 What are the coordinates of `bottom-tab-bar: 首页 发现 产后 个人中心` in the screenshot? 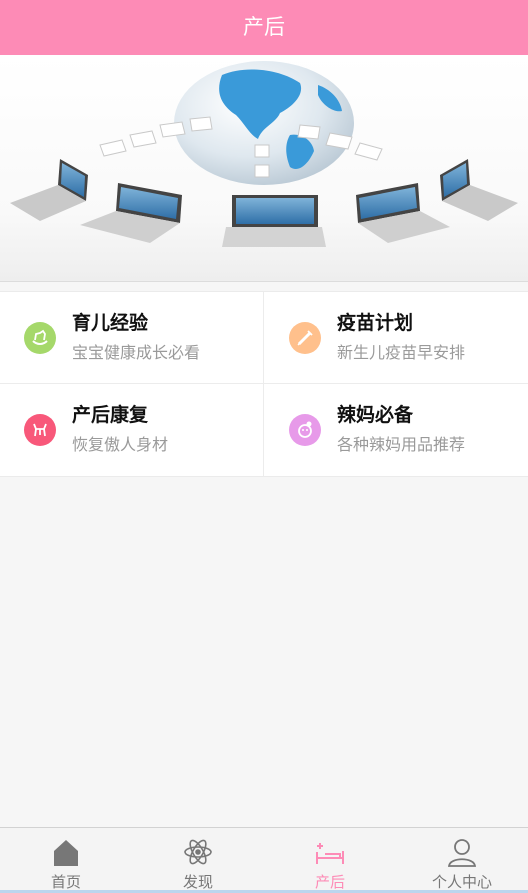 It's located at (264, 860).